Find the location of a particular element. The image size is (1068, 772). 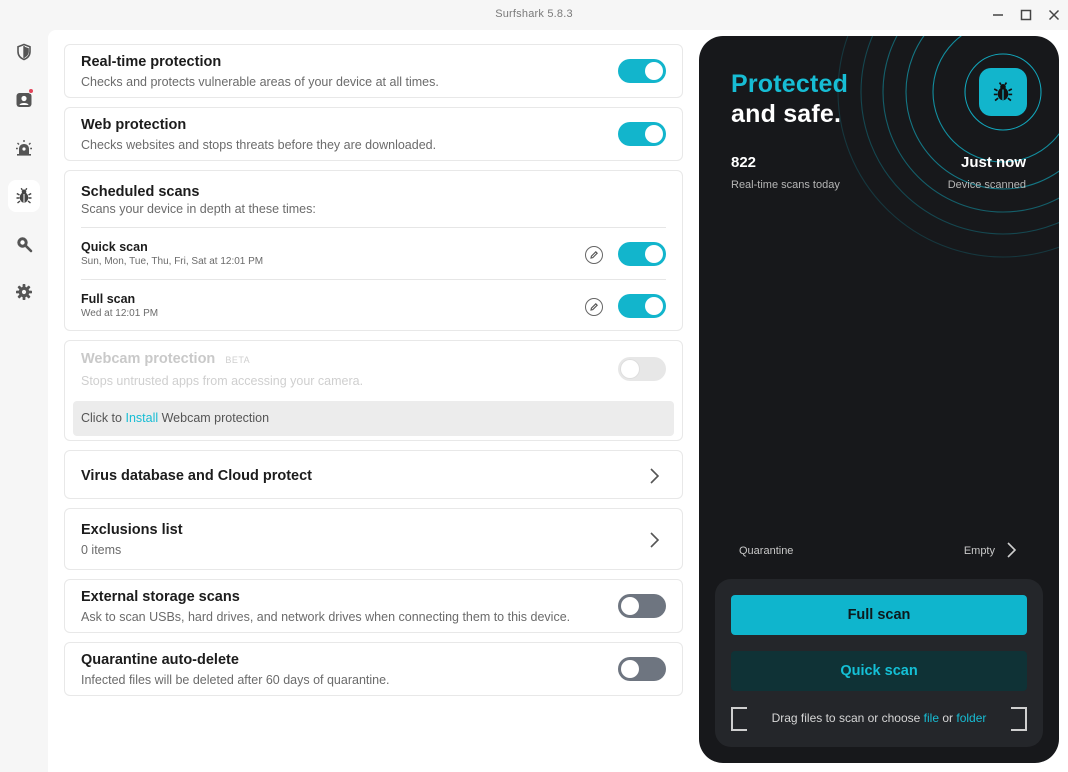

nav-item-alert is located at coordinates (24, 100).